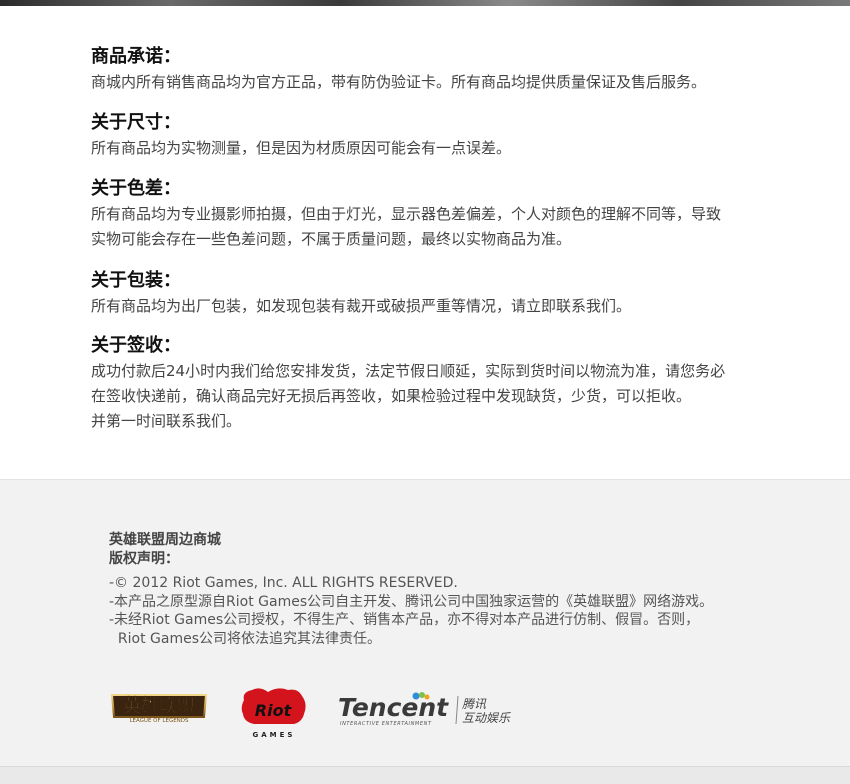  Describe the element at coordinates (136, 56) in the screenshot. I see `section-title: 商品承诺：` at that location.